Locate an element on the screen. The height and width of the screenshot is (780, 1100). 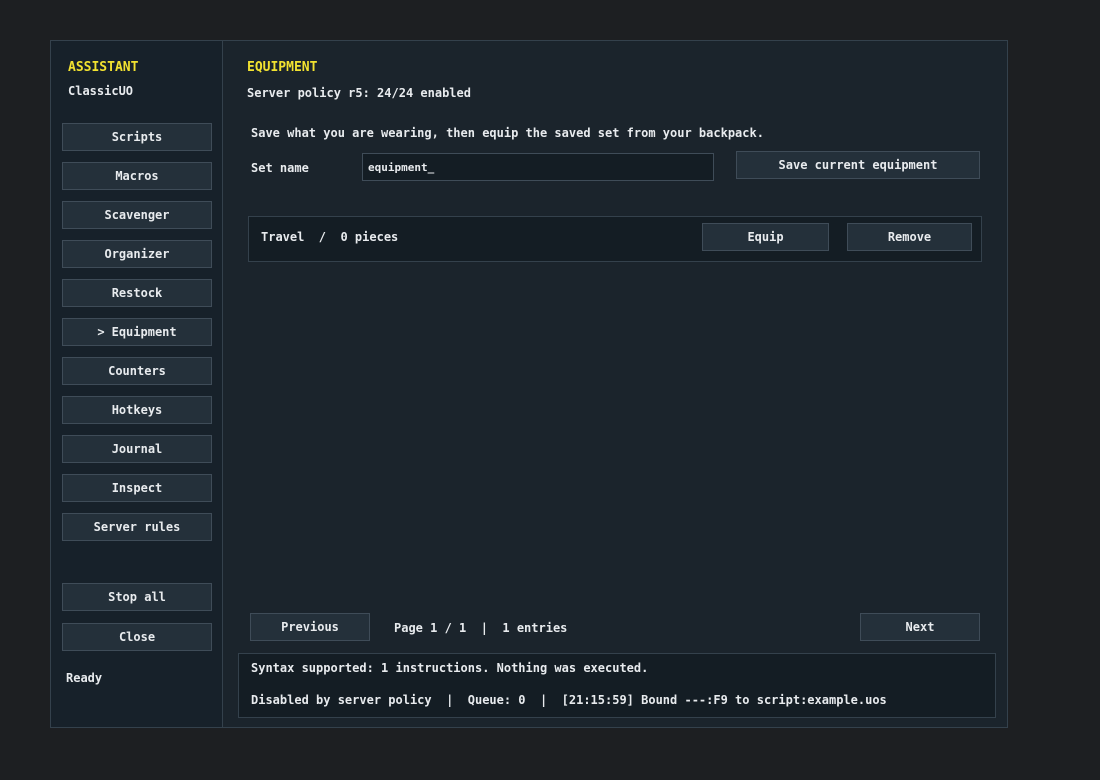
sidebar-item-label: Macros is located at coordinates (137, 176).